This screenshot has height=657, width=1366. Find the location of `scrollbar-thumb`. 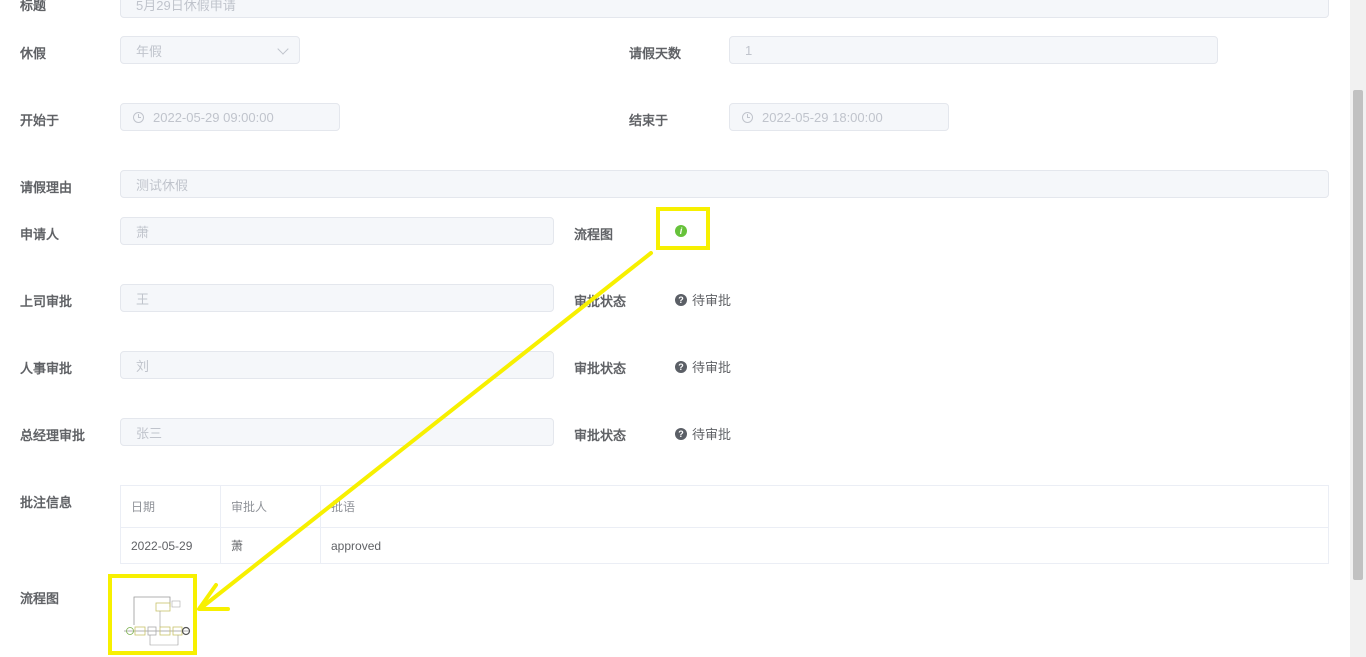

scrollbar-thumb is located at coordinates (1358, 335).